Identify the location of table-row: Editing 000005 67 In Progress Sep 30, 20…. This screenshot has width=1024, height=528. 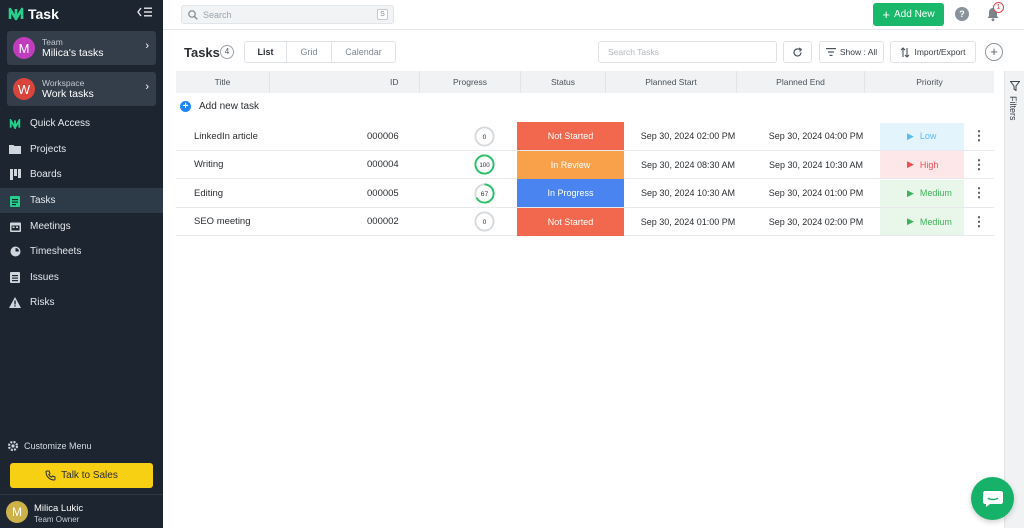
(585, 193).